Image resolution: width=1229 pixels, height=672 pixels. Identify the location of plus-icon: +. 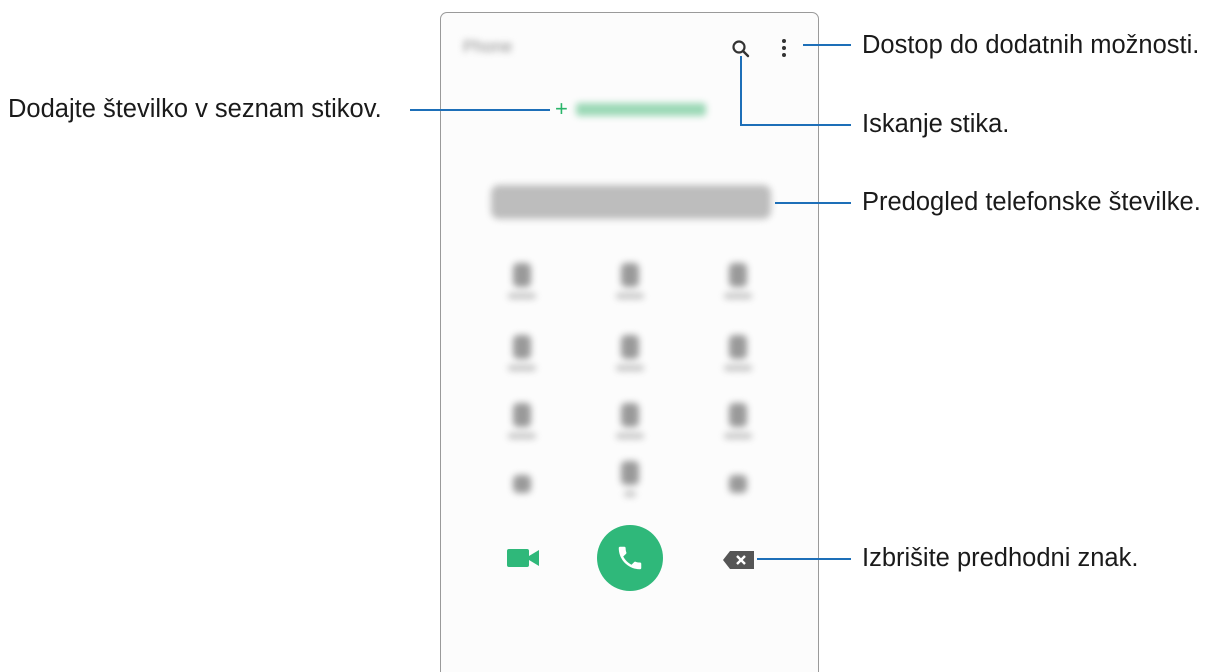
(561, 108).